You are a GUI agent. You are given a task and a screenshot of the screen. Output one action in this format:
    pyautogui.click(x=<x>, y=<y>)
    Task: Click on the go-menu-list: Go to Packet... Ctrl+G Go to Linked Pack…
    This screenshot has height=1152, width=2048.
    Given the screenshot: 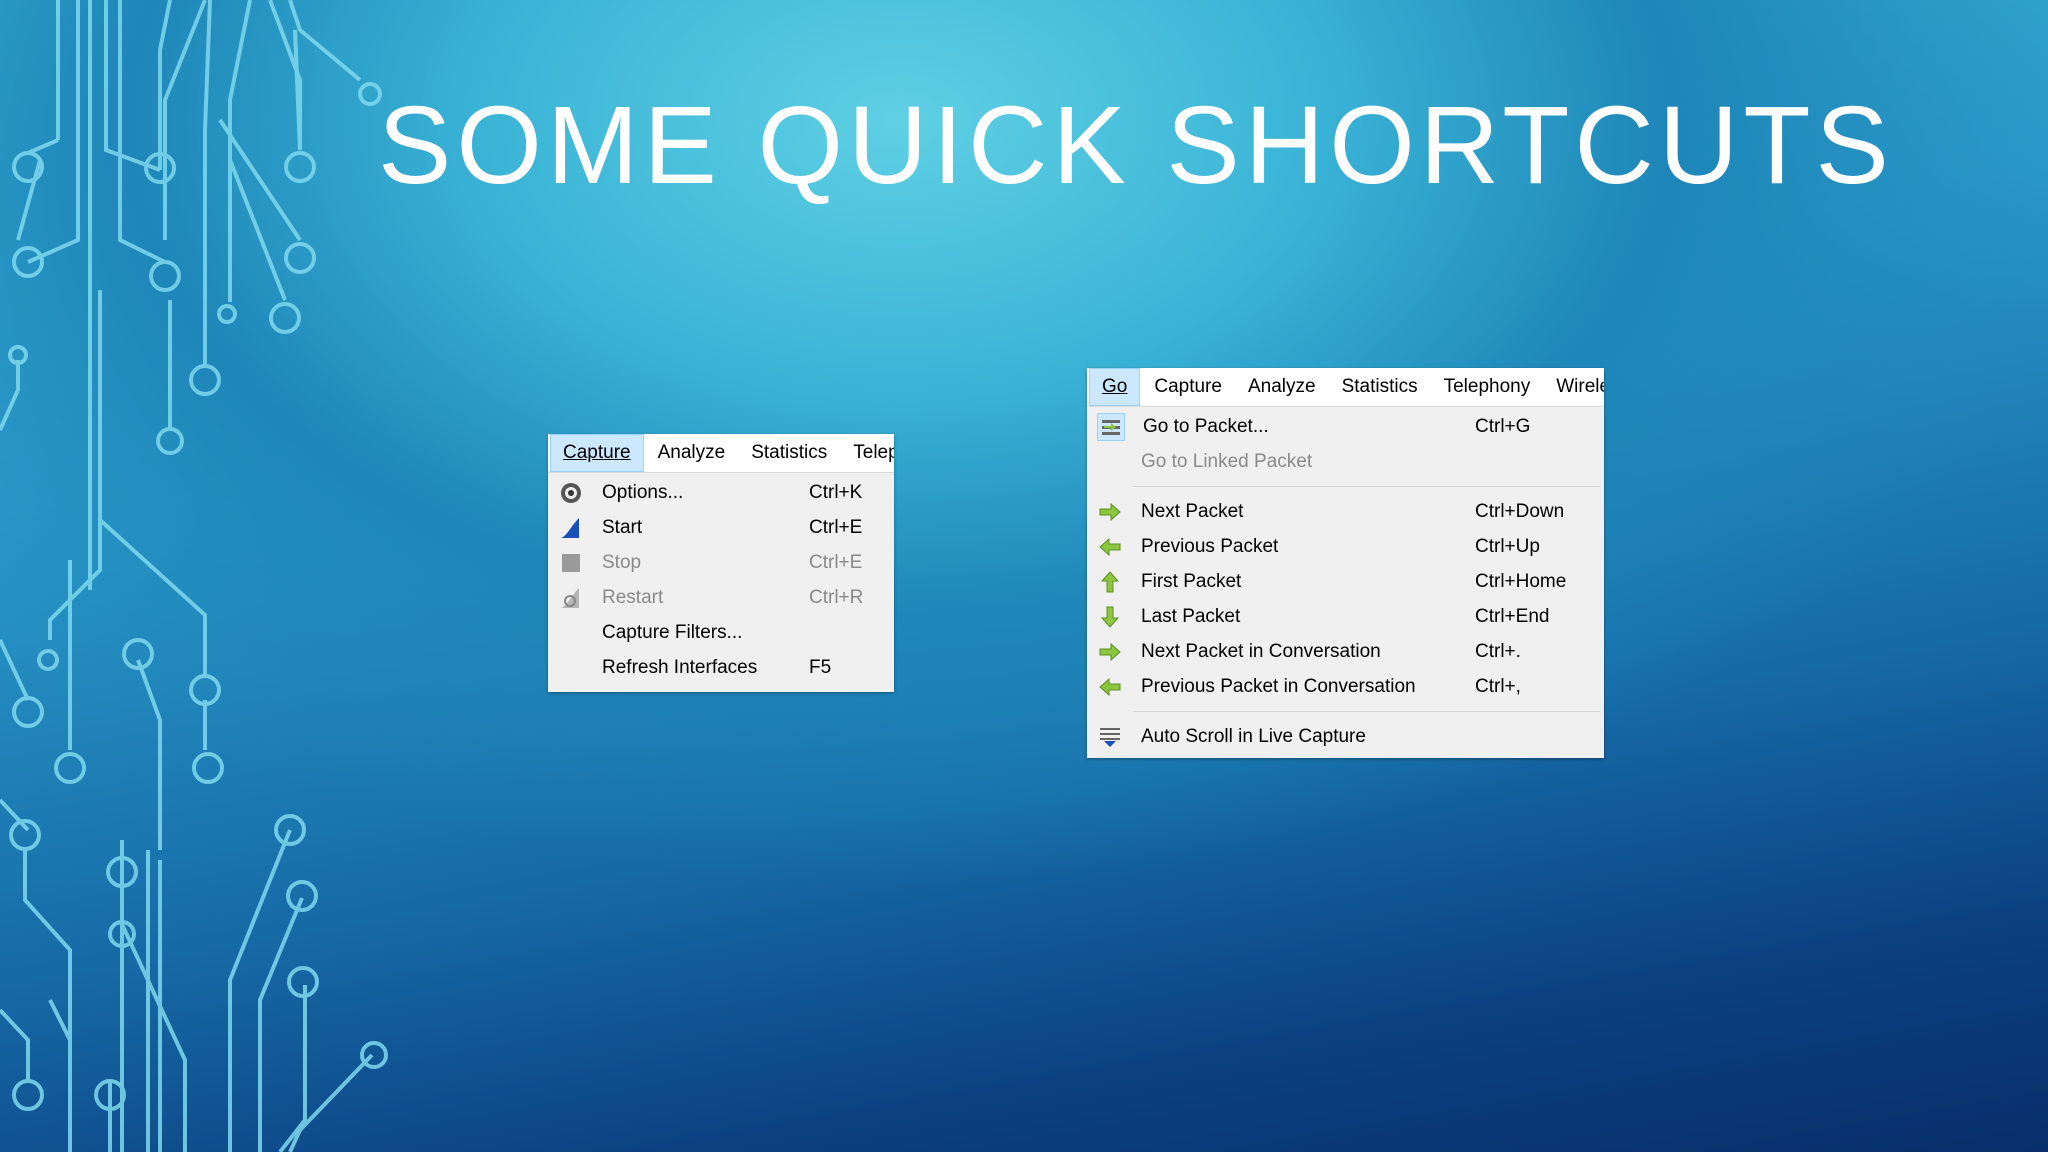 What is the action you would take?
    pyautogui.click(x=1345, y=581)
    